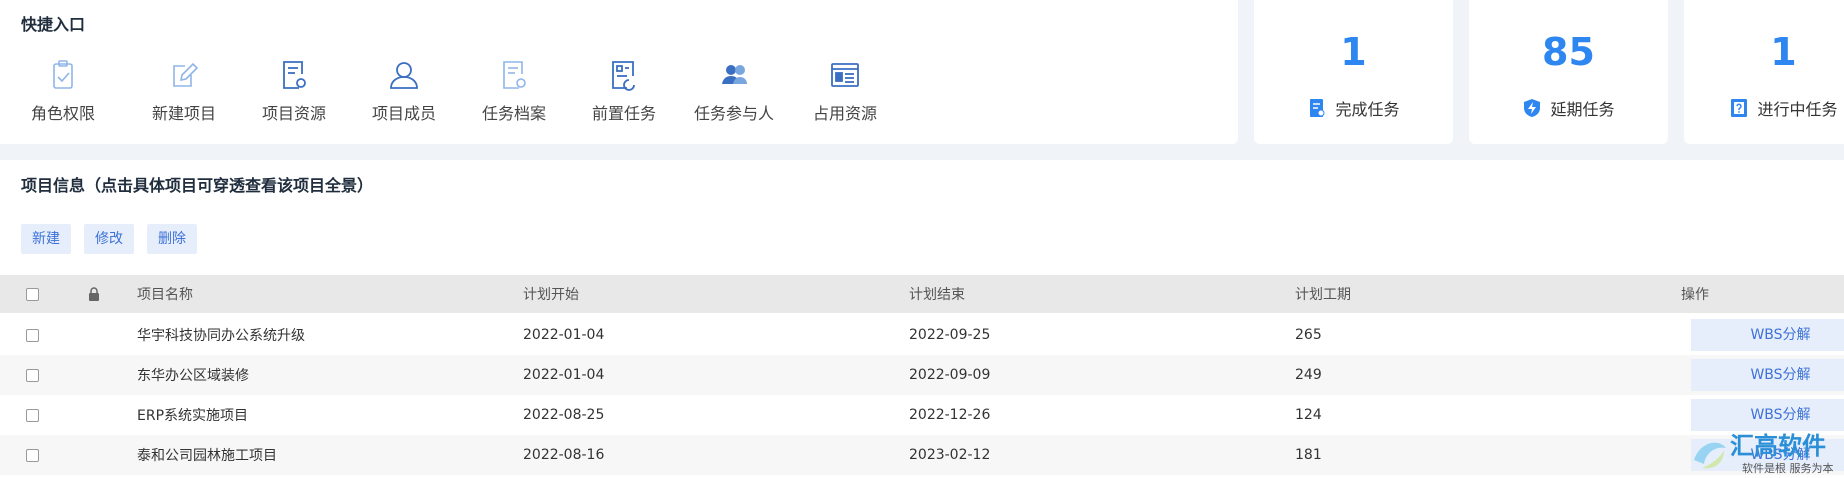 The image size is (1844, 478). I want to click on document-icon, so click(1317, 108).